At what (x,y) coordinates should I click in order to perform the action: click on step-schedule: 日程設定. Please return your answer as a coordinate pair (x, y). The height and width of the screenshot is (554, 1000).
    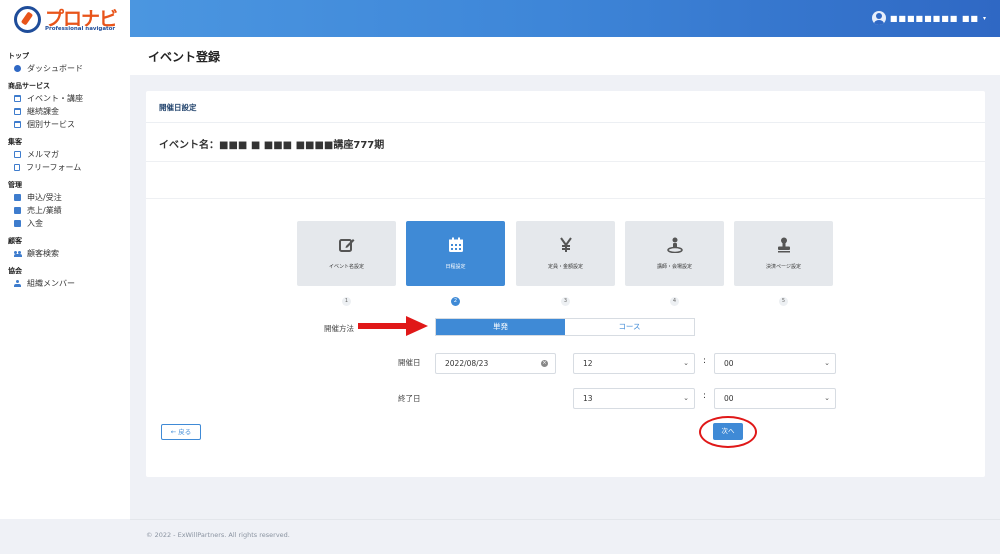
    Looking at the image, I should click on (455, 253).